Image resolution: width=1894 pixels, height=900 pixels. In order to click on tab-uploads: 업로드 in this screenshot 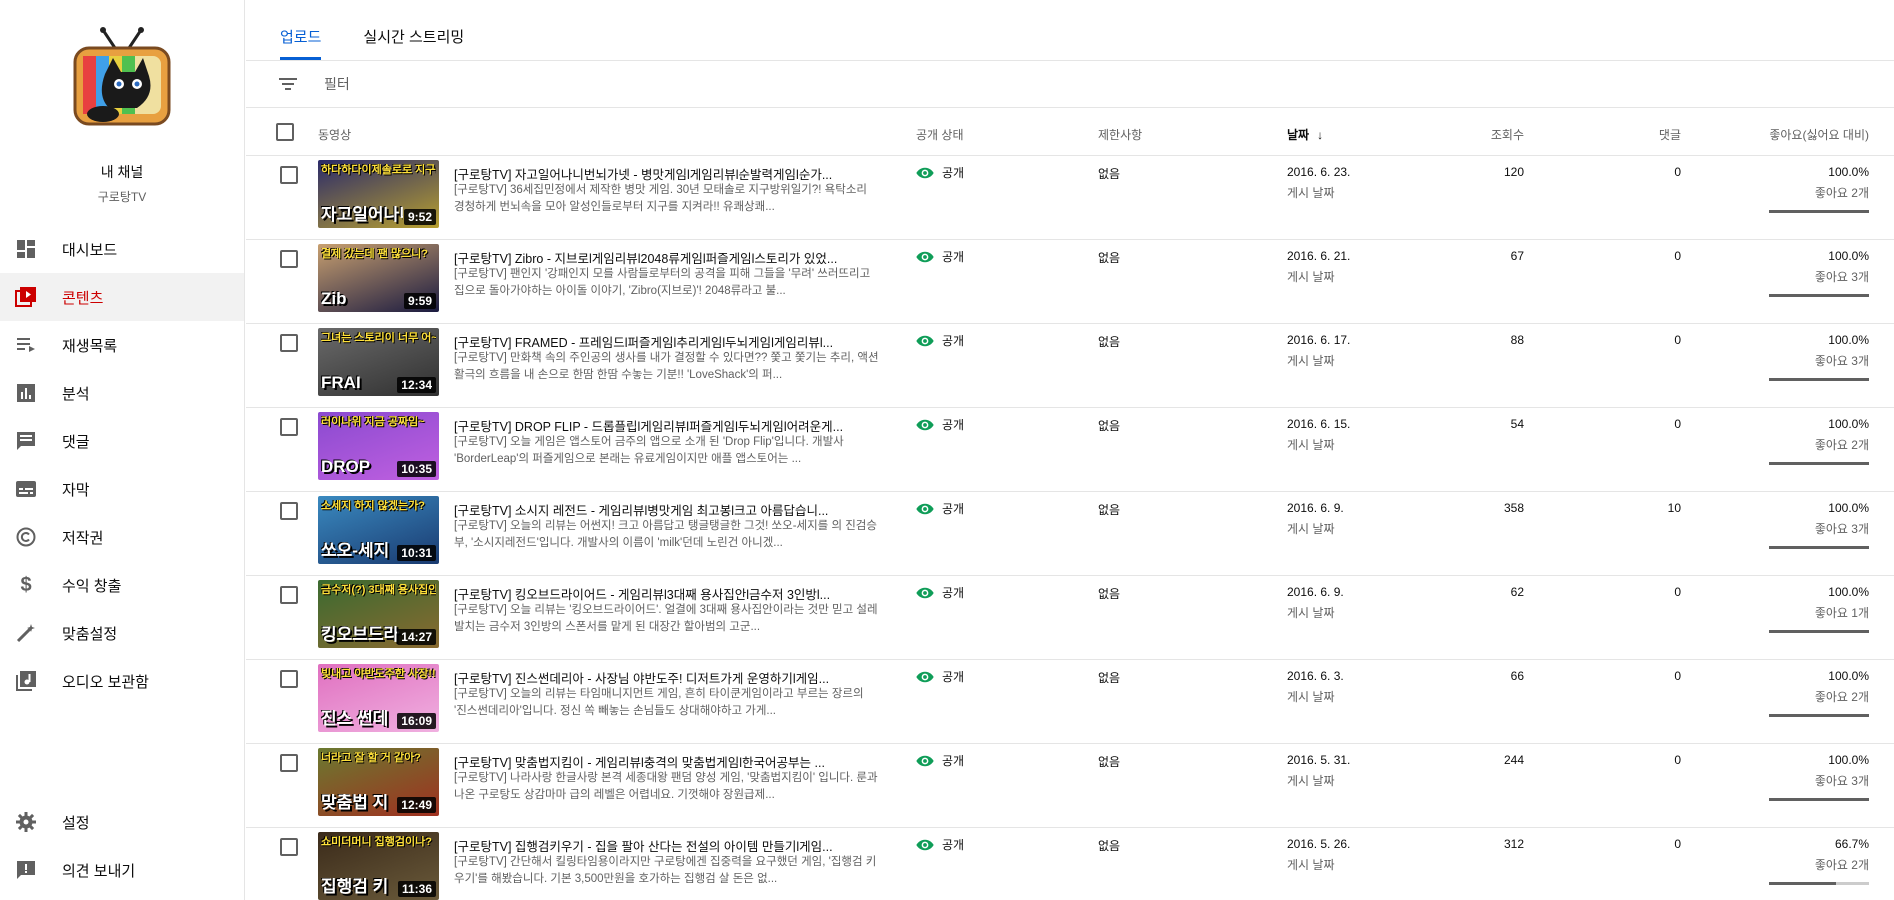, I will do `click(301, 30)`.